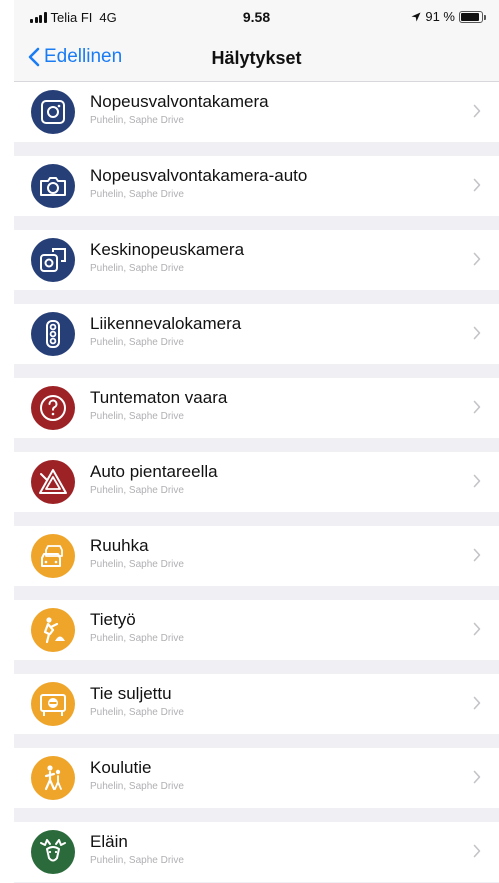  Describe the element at coordinates (53, 482) in the screenshot. I see `car-on-shoulder-icon` at that location.